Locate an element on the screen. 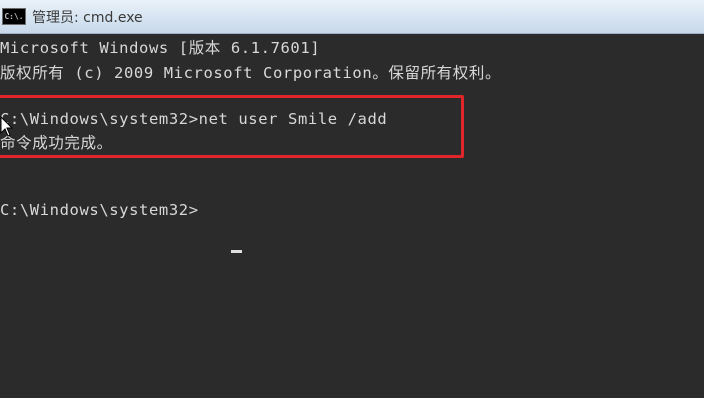 The image size is (704, 398). cmd-icon: C:\. is located at coordinates (14, 16).